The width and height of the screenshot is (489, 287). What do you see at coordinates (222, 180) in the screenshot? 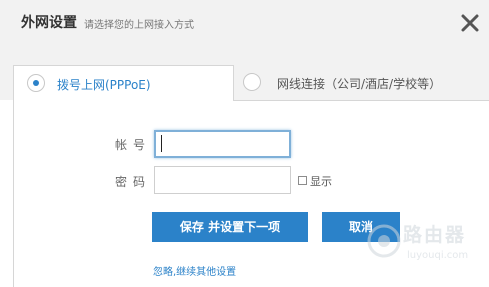
I see `password-input` at bounding box center [222, 180].